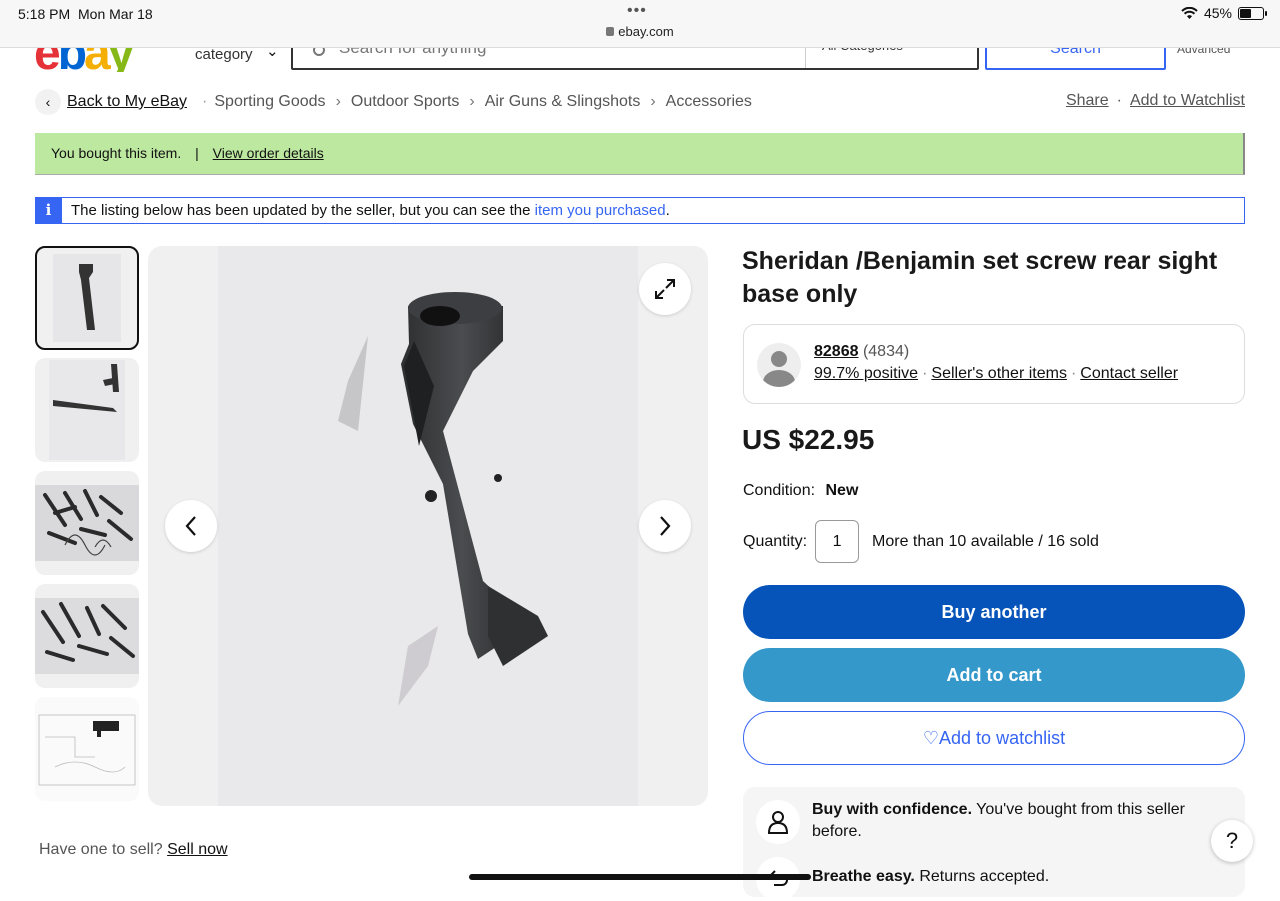 The height and width of the screenshot is (901, 1280). What do you see at coordinates (1129, 373) in the screenshot?
I see `contact-seller-link: Contact seller` at bounding box center [1129, 373].